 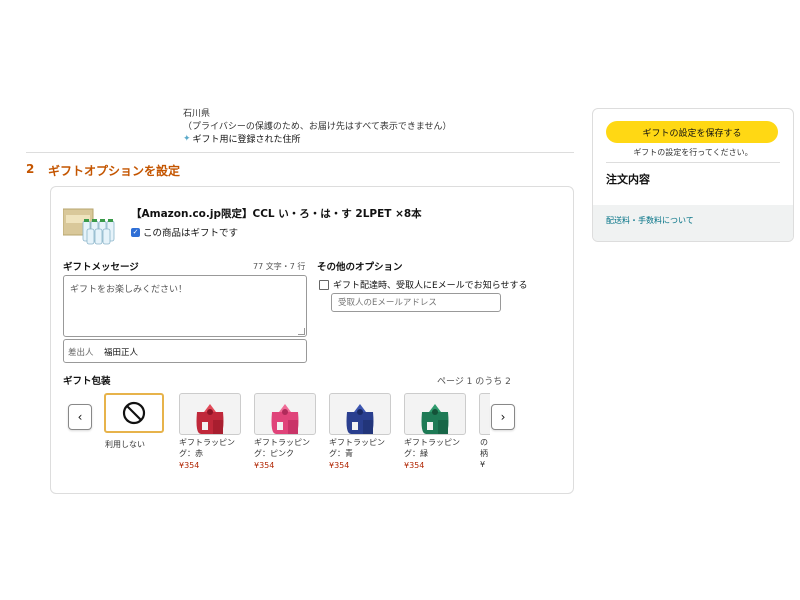 I want to click on gift-wrap-label: ギフト包装, so click(x=87, y=381).